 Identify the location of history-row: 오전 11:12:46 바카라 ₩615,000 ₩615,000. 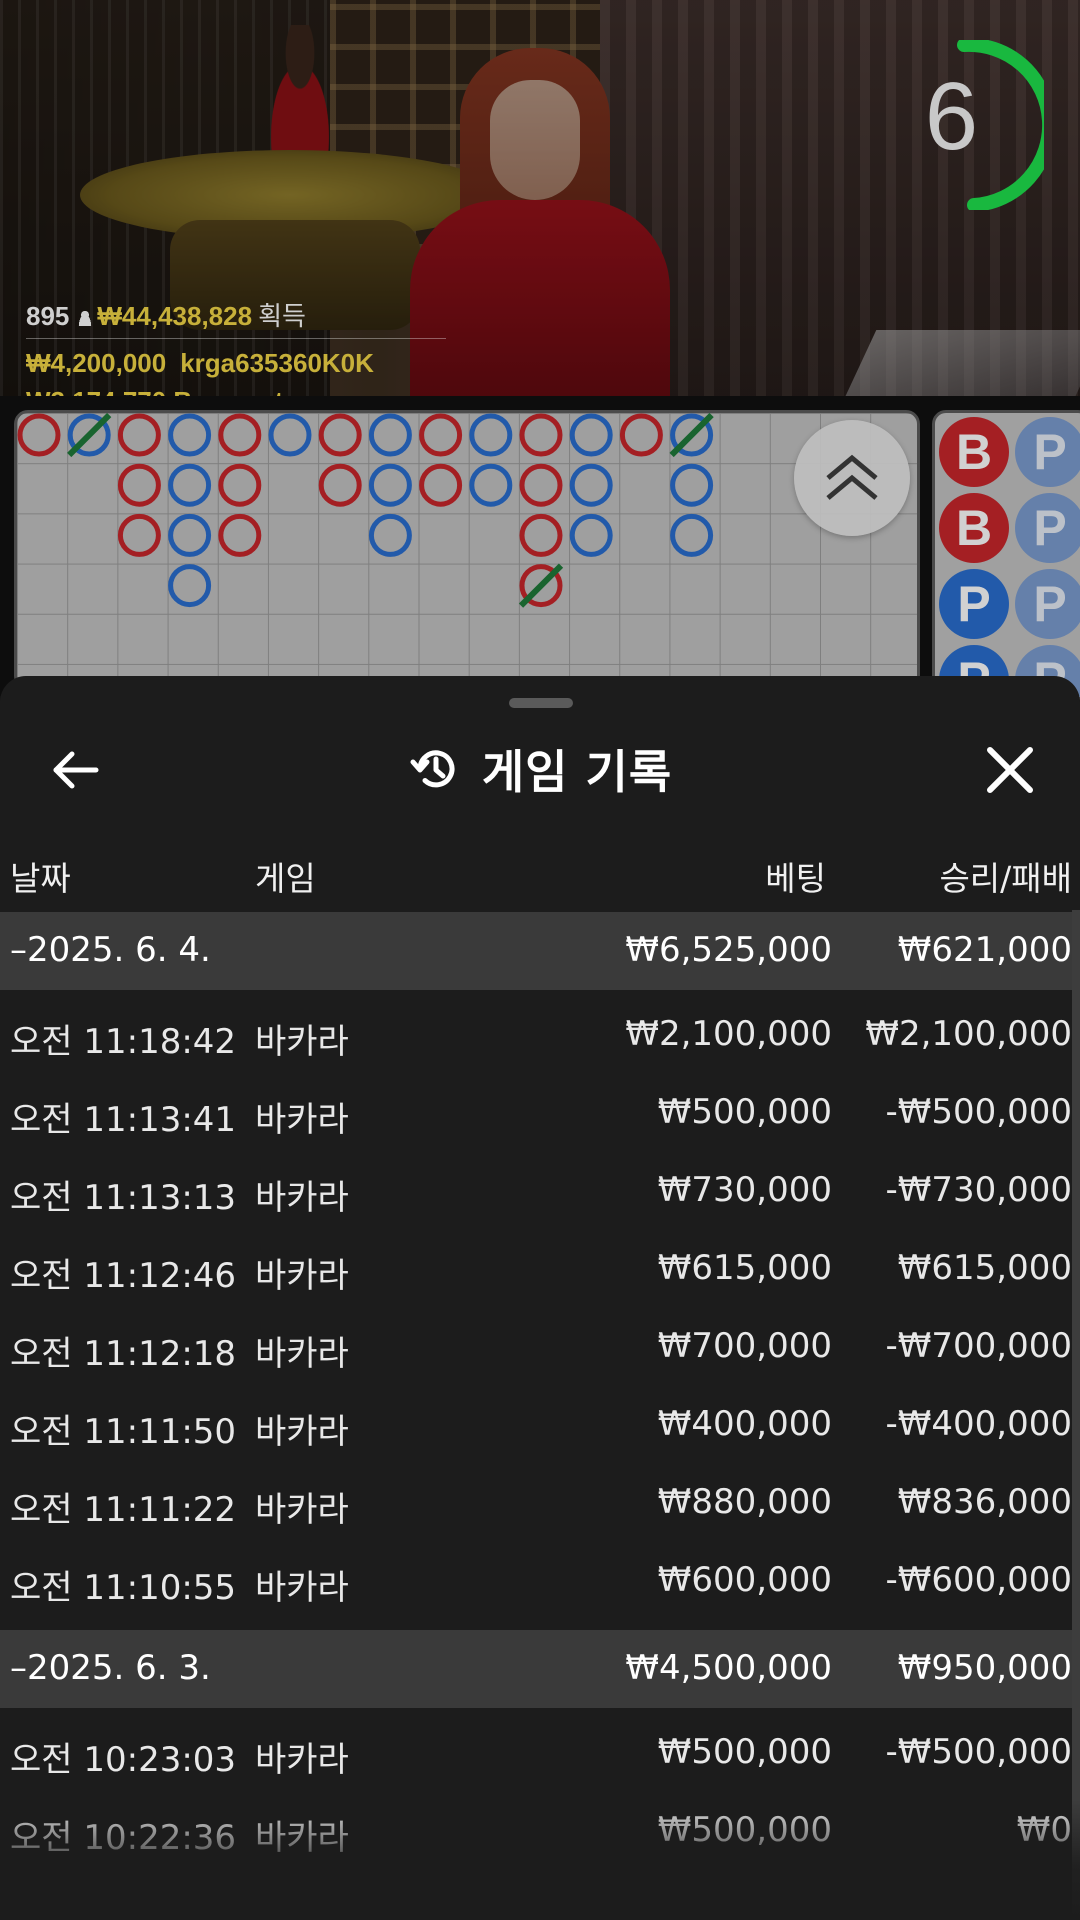
(536, 1269).